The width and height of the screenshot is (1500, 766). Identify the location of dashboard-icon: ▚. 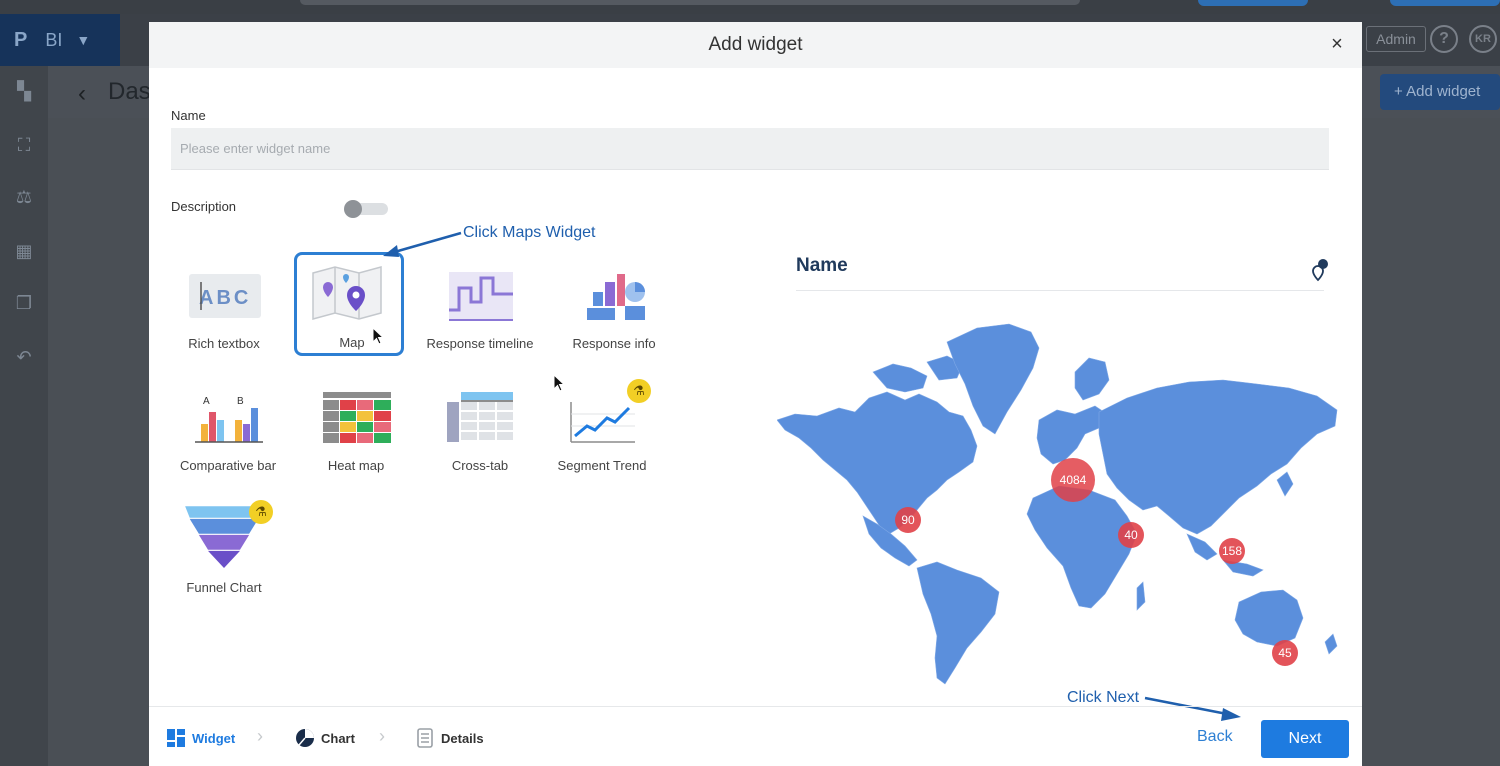
(24, 91).